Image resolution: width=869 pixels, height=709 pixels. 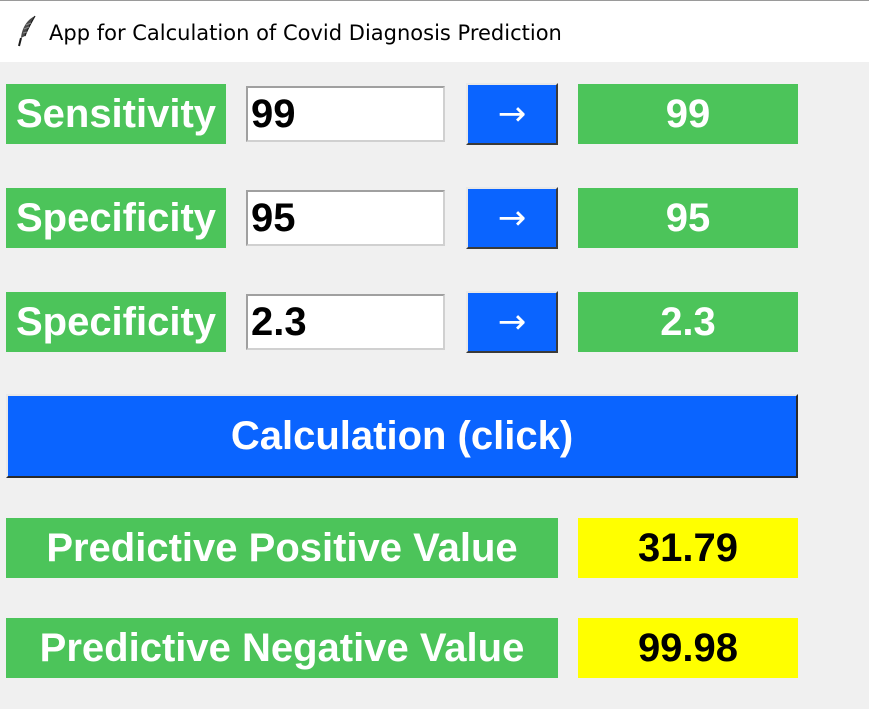 I want to click on sensitivity-value: 99, so click(x=688, y=114).